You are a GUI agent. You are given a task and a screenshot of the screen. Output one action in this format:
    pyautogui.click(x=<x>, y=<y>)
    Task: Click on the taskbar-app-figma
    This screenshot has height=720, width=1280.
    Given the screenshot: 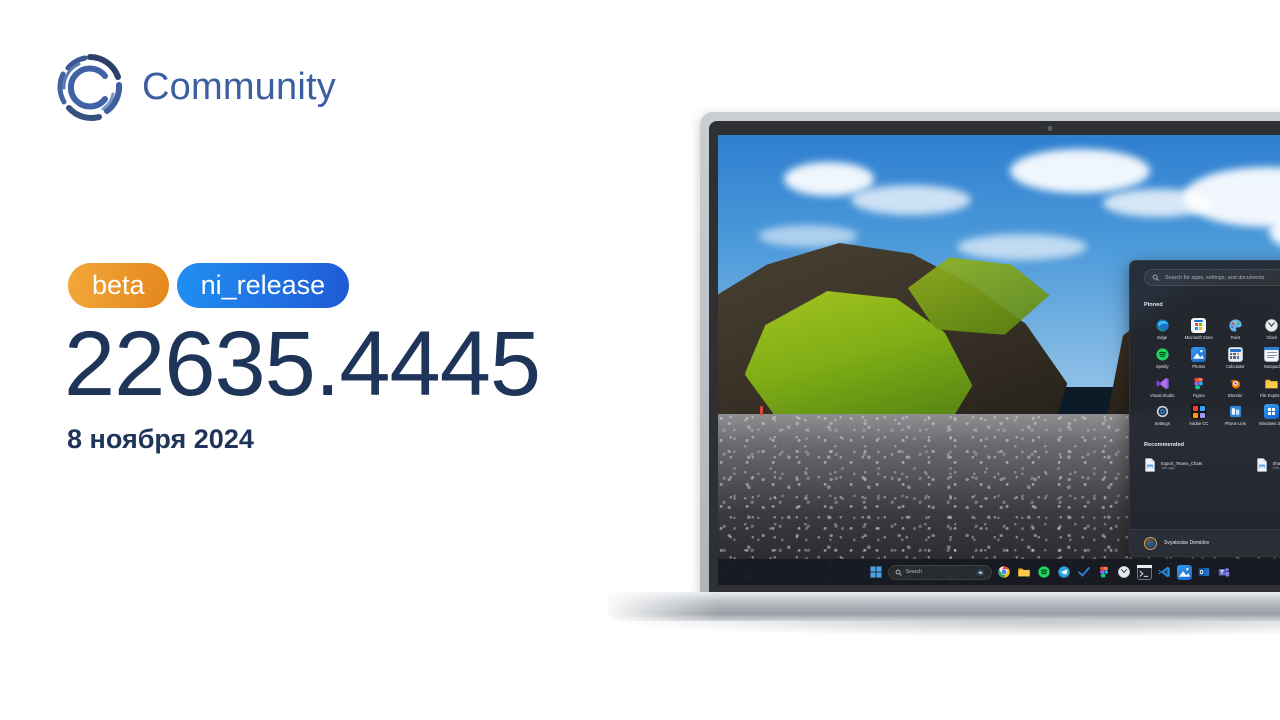 What is the action you would take?
    pyautogui.click(x=1104, y=572)
    